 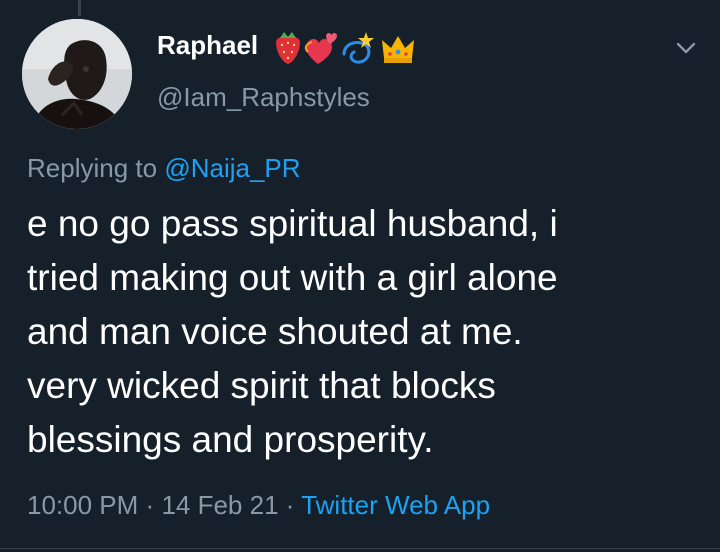 What do you see at coordinates (292, 223) in the screenshot?
I see `tweet-text-line: e no go pass spiritual husband, i` at bounding box center [292, 223].